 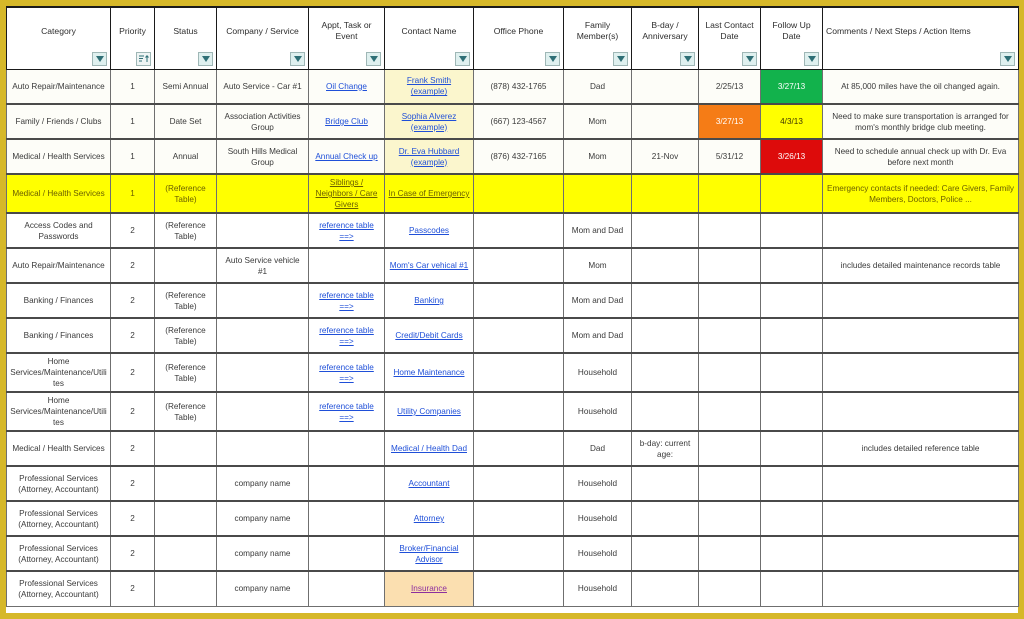 I want to click on filter-dropdown-icon-company, so click(x=297, y=58).